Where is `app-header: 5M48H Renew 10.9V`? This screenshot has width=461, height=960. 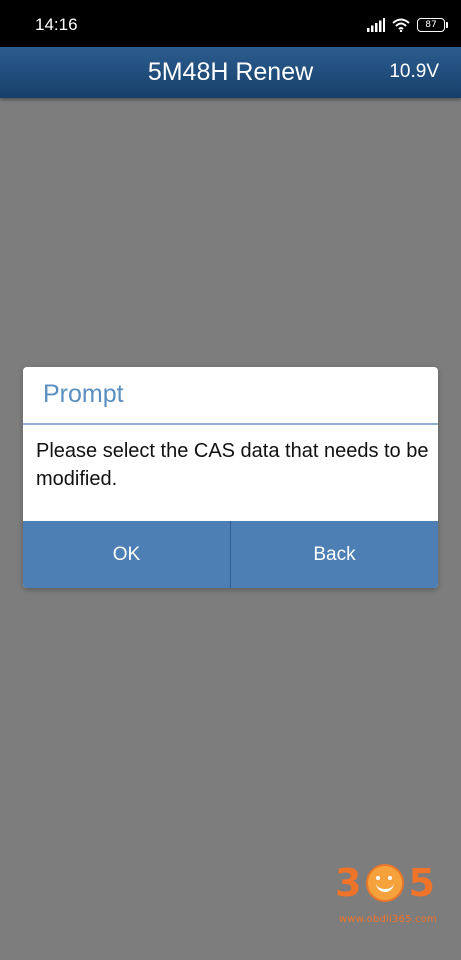 app-header: 5M48H Renew 10.9V is located at coordinates (230, 72).